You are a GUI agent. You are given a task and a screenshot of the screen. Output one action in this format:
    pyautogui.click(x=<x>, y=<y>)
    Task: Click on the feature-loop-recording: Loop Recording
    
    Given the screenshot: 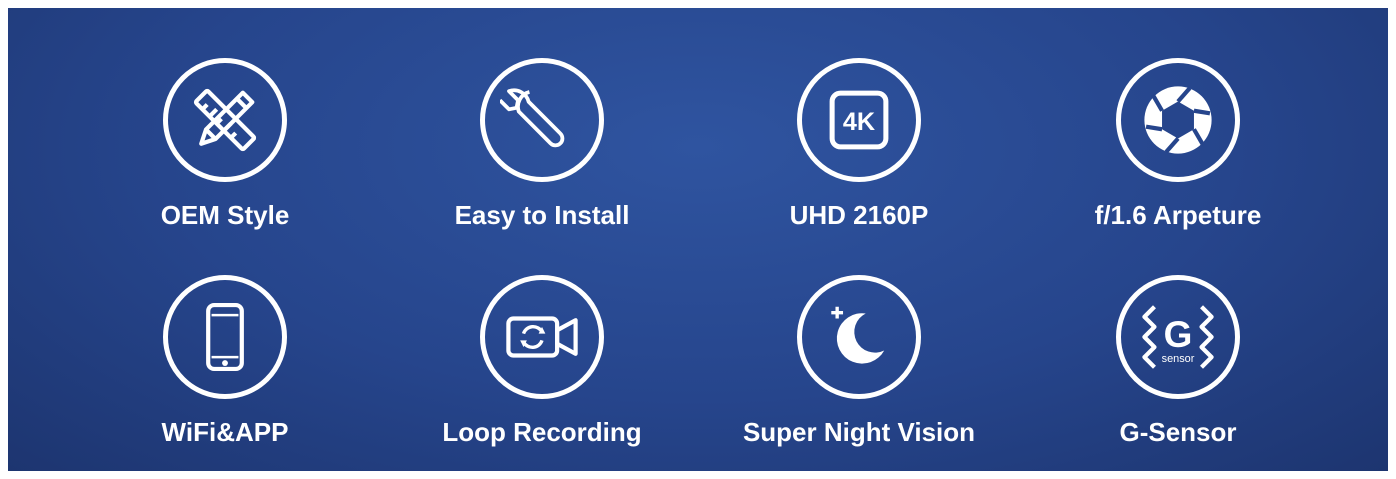 What is the action you would take?
    pyautogui.click(x=542, y=361)
    